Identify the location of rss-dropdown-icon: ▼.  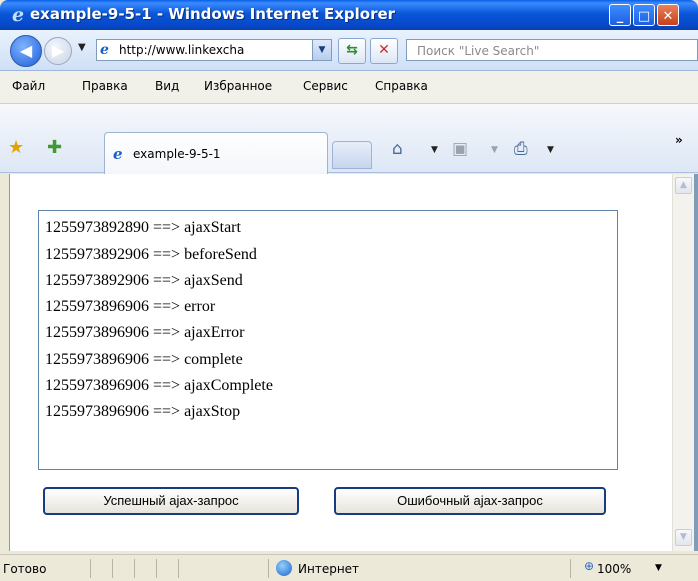
(494, 150).